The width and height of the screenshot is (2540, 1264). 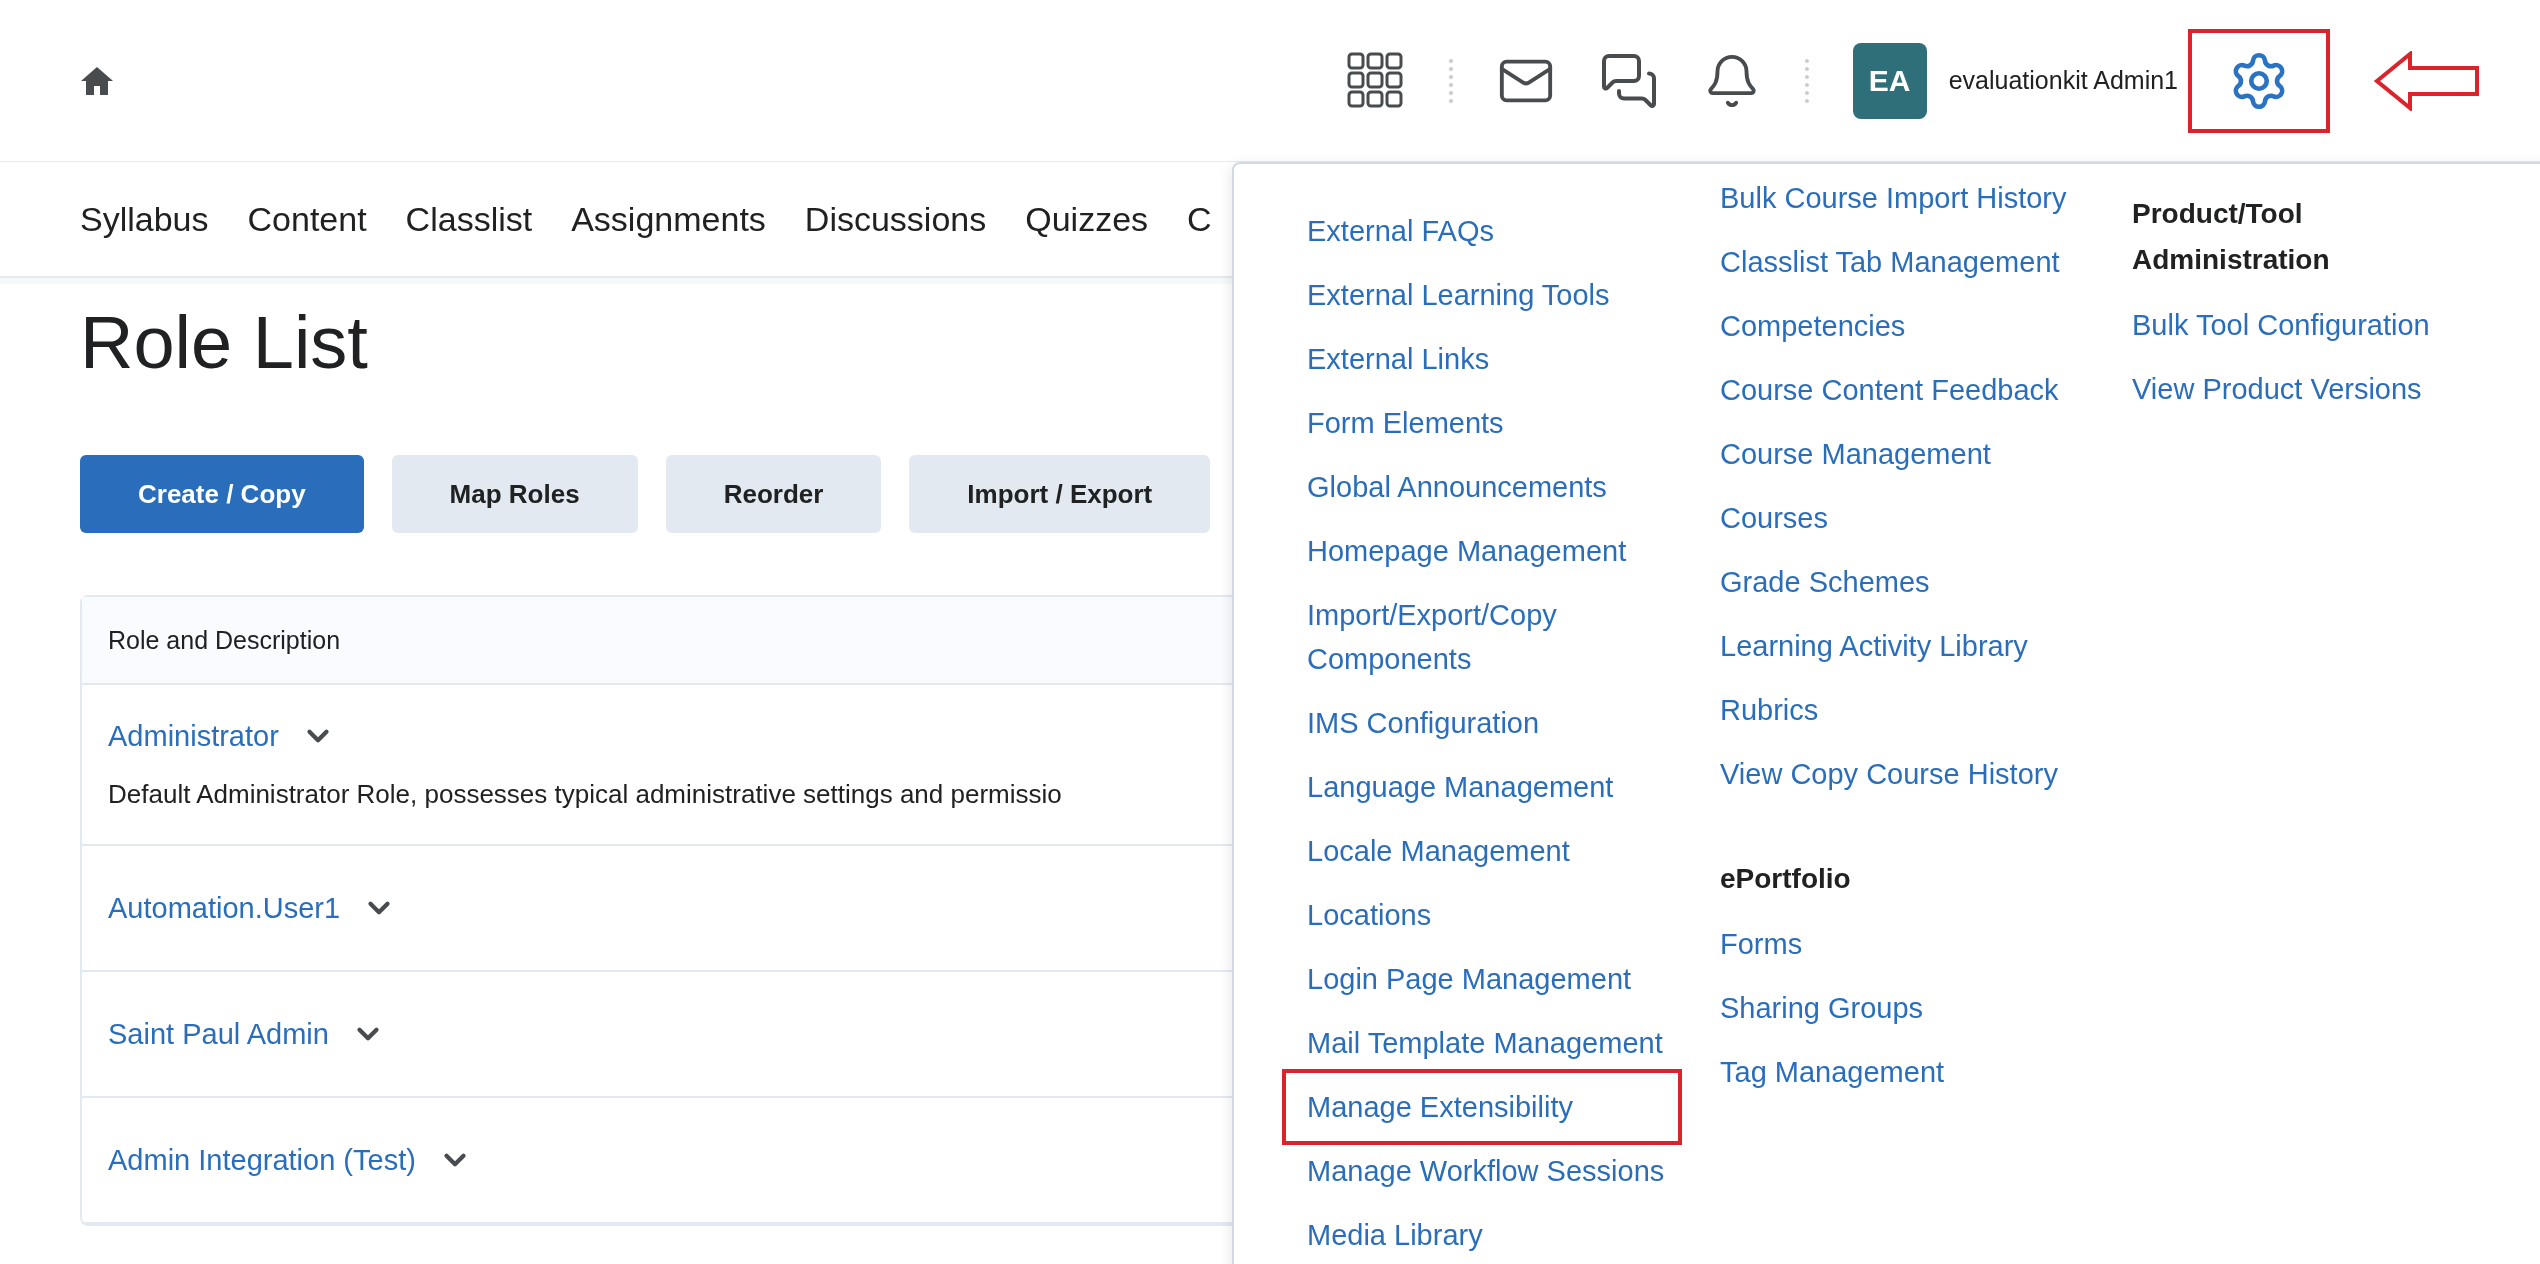 What do you see at coordinates (1502, 787) in the screenshot?
I see `menu-link: Language Management` at bounding box center [1502, 787].